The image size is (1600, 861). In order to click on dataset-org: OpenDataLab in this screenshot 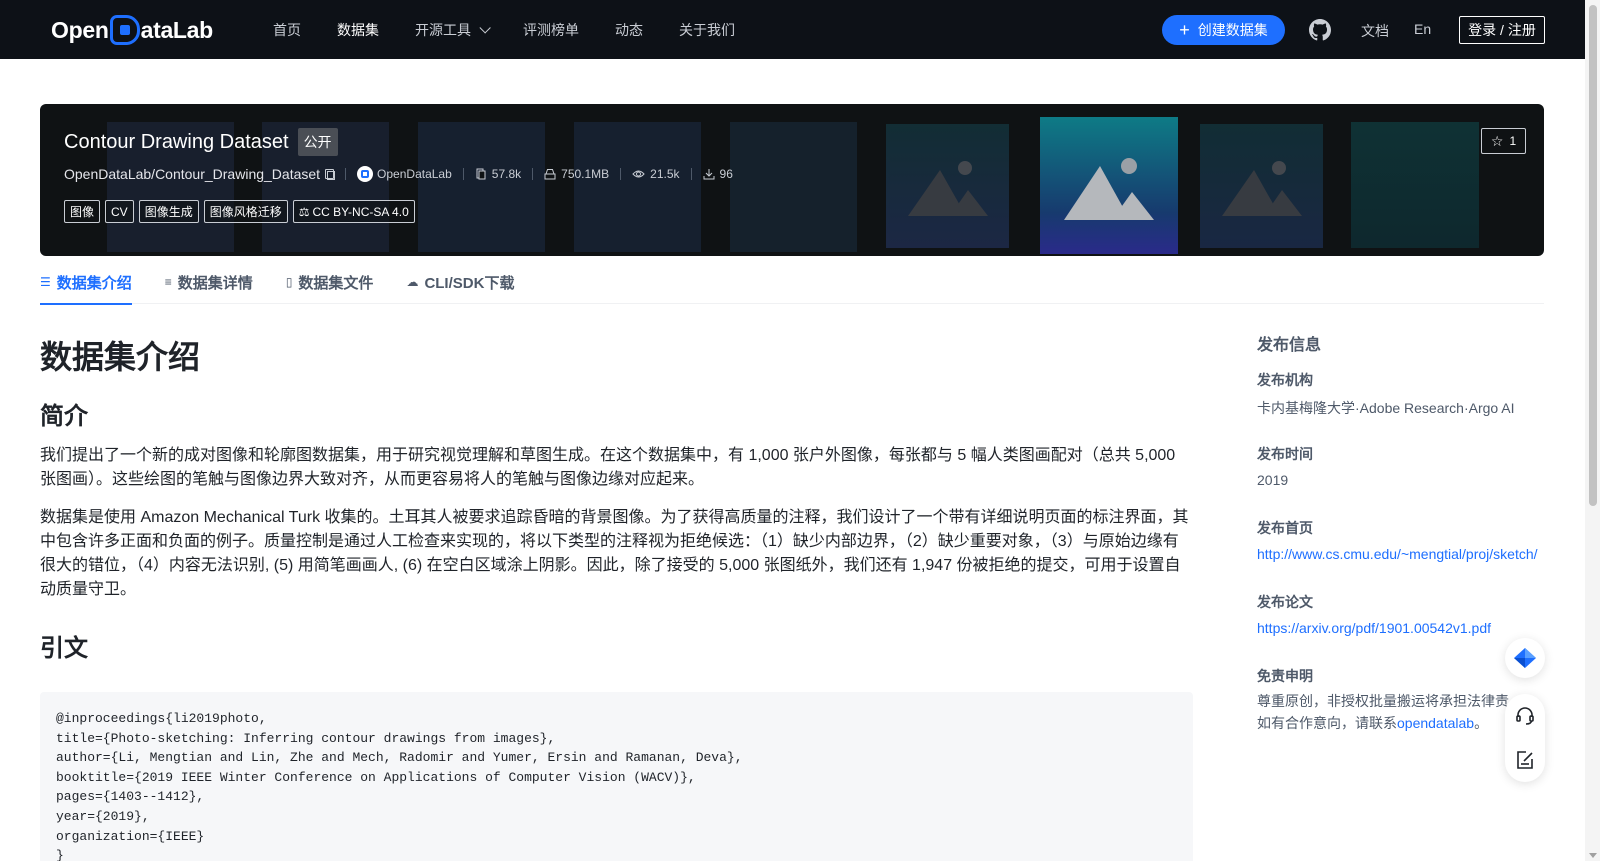, I will do `click(404, 174)`.